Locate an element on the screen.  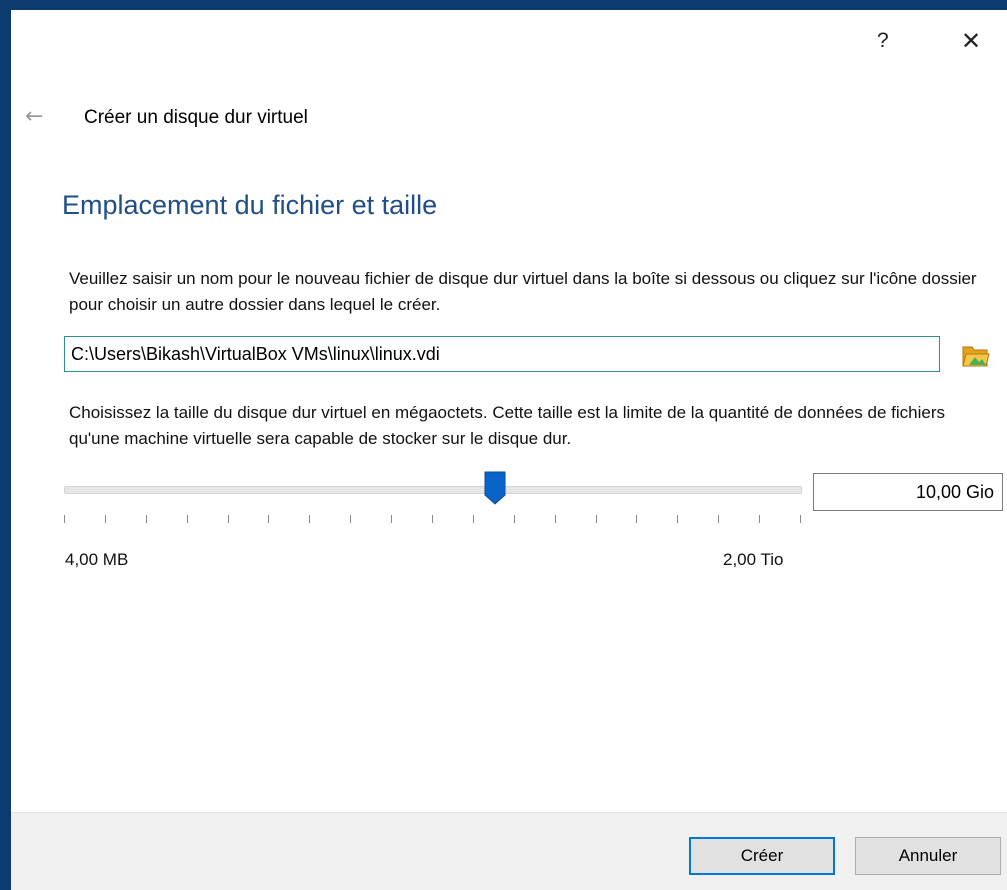
page-heading: Emplacement du fichier et taille is located at coordinates (250, 205).